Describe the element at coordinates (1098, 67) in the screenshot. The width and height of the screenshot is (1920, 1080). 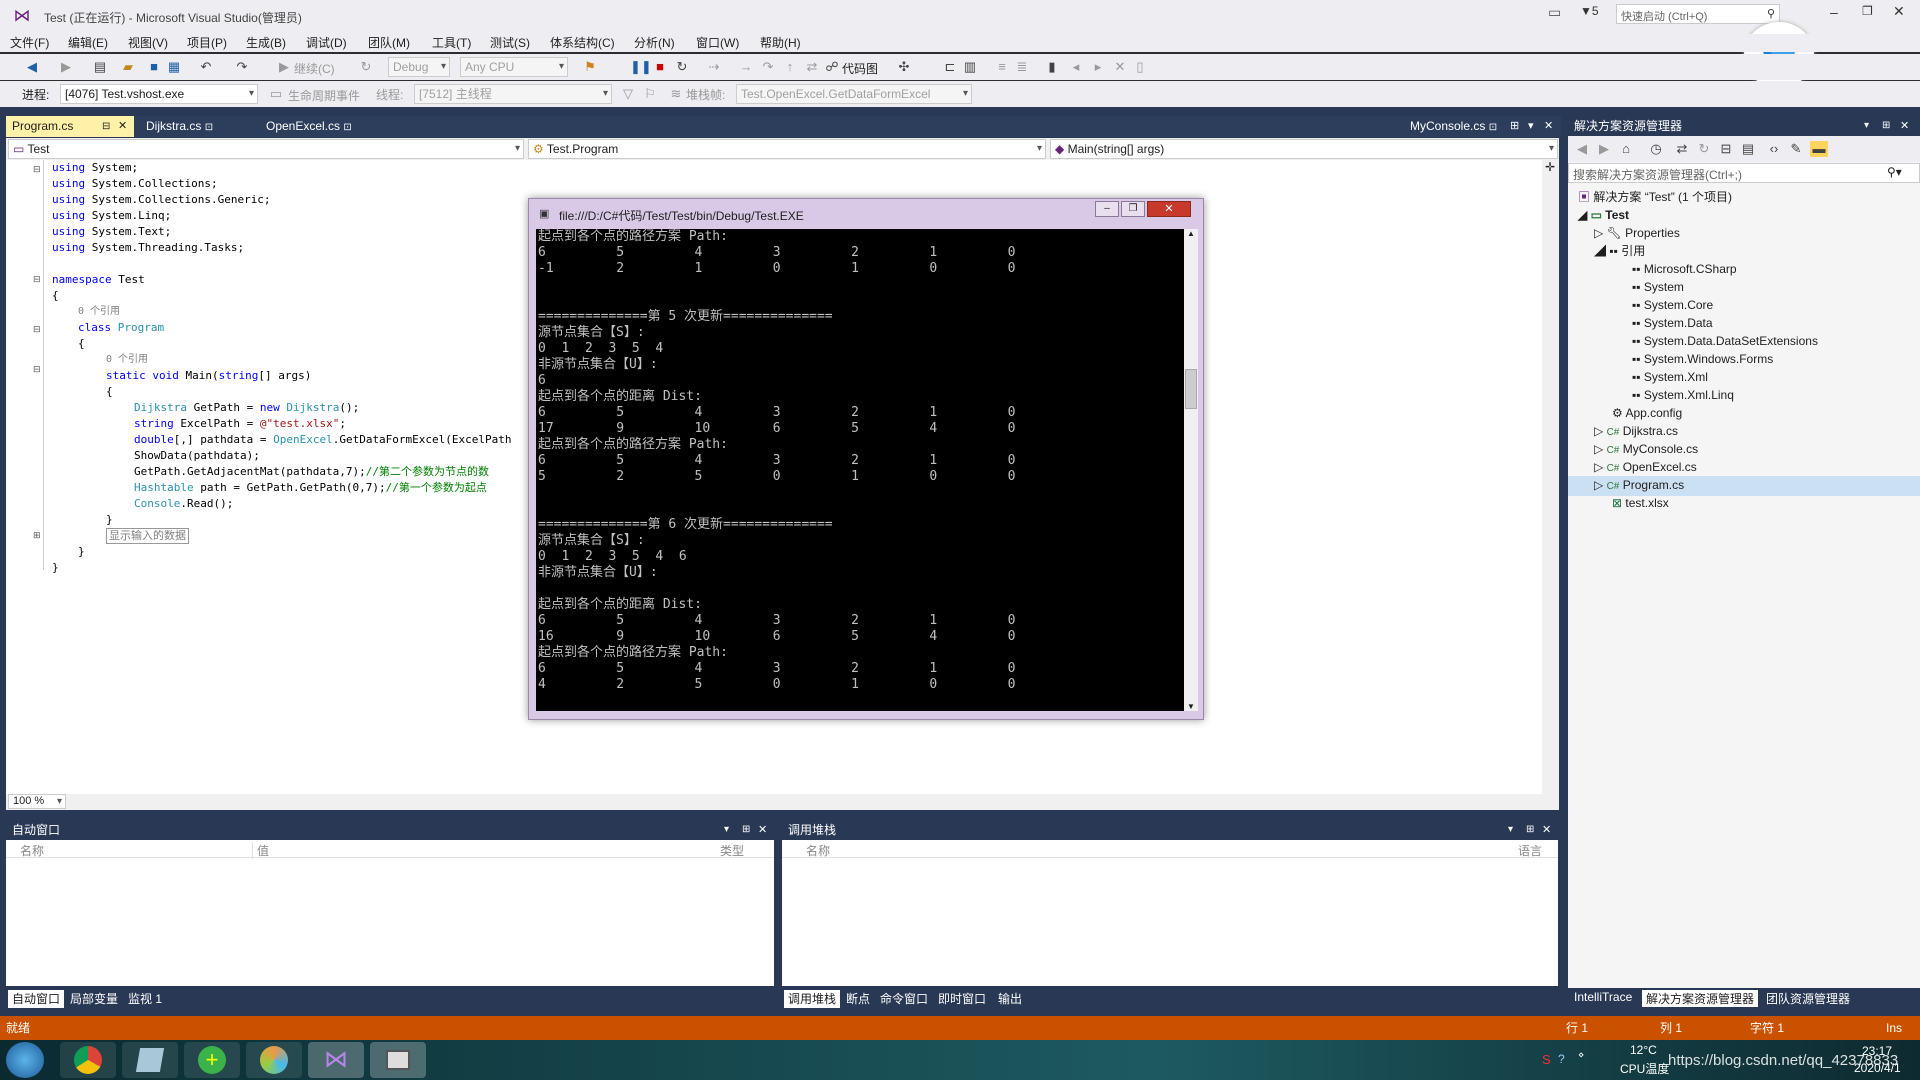
I see `next-bookmark-icon: ▸` at that location.